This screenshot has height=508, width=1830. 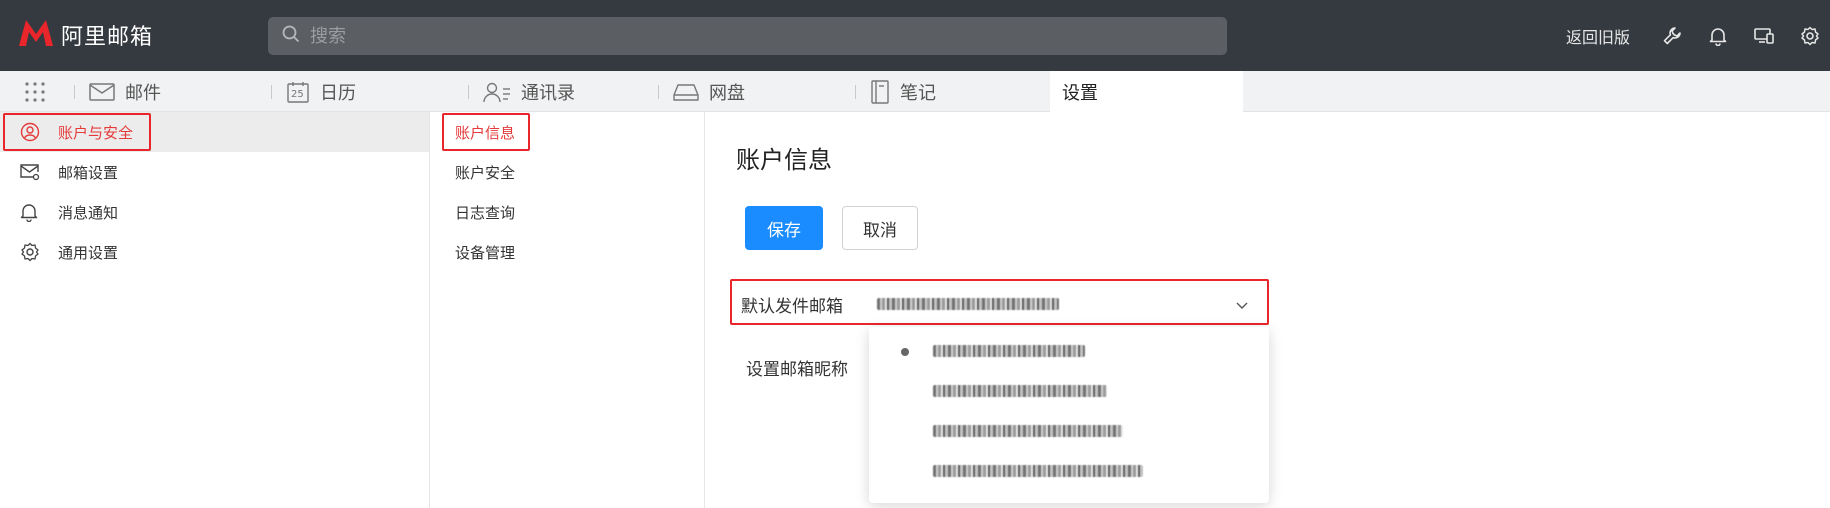 I want to click on cancel-button: 取消, so click(x=880, y=228).